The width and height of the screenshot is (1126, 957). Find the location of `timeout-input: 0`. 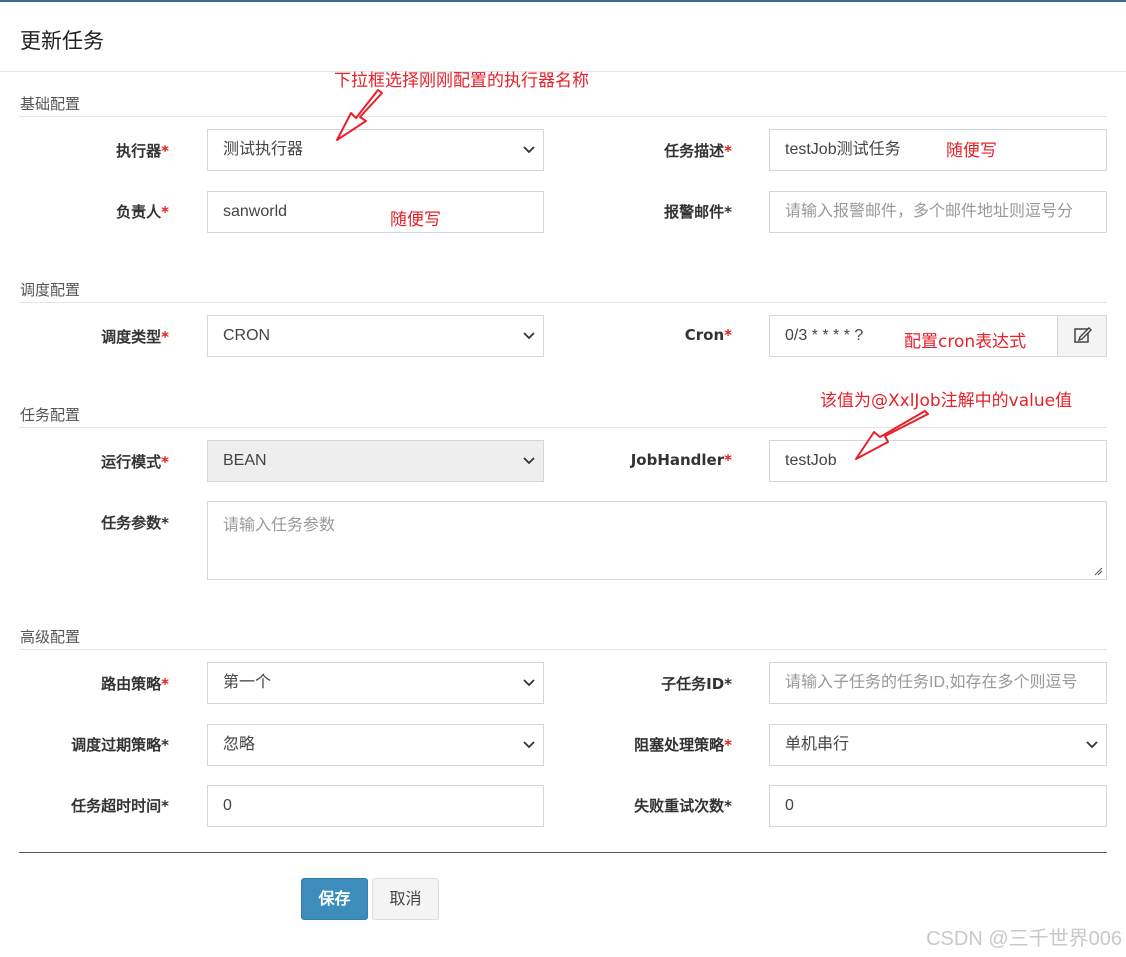

timeout-input: 0 is located at coordinates (375, 806).